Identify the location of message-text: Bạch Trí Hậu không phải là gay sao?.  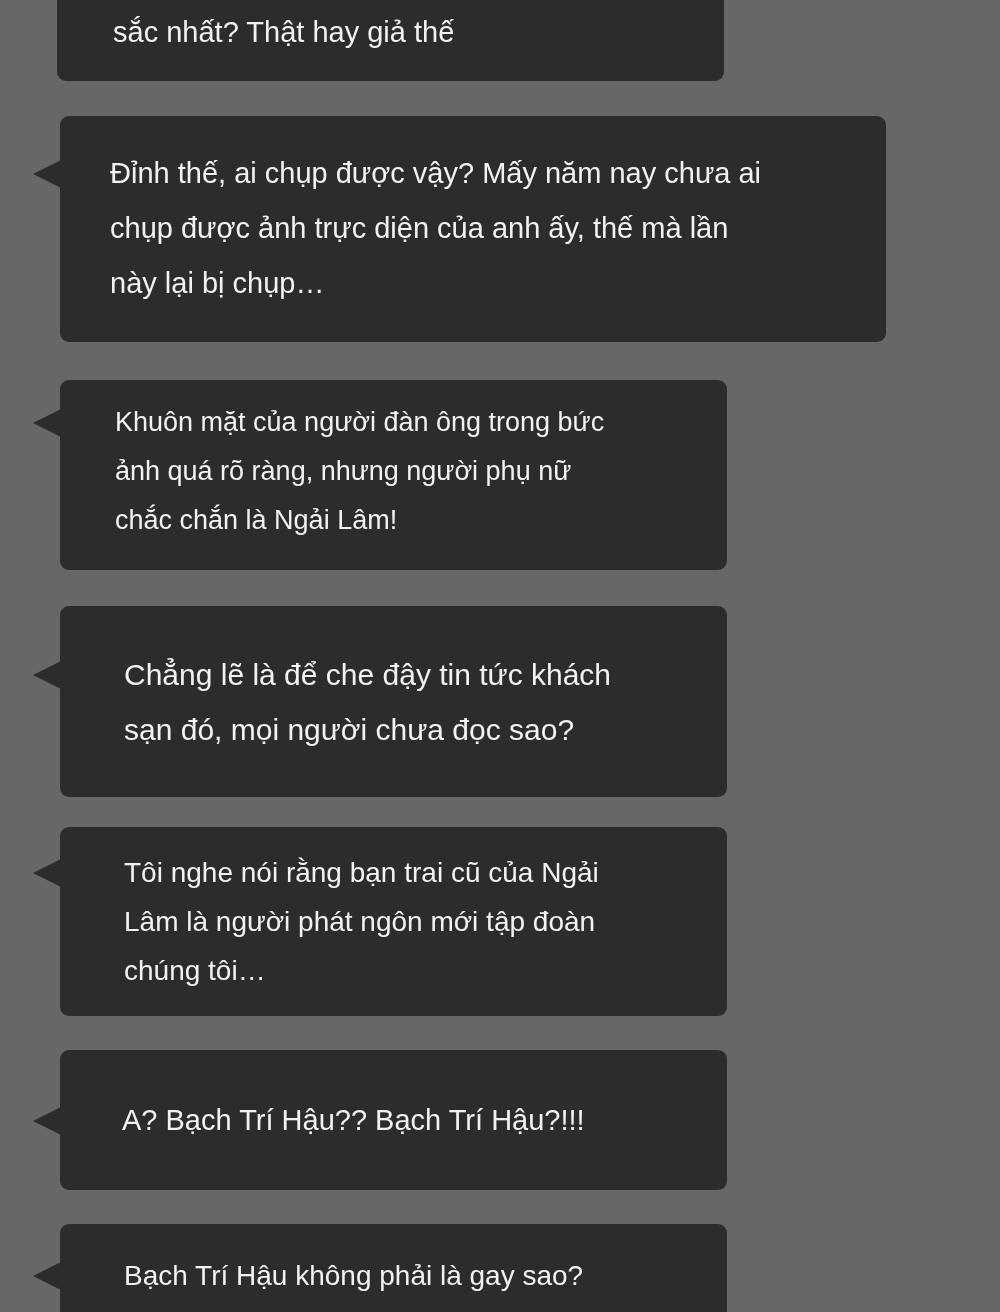
(354, 1276).